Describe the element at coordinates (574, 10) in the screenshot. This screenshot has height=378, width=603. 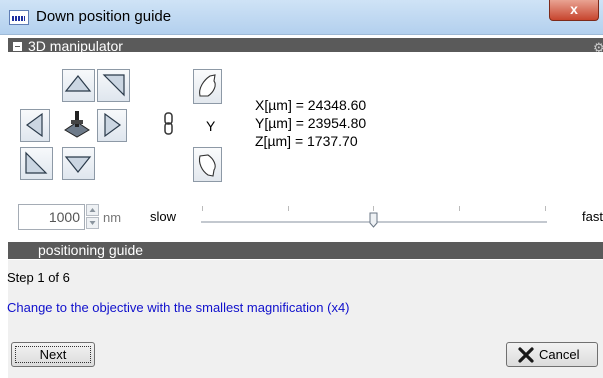
I see `close-button: x` at that location.